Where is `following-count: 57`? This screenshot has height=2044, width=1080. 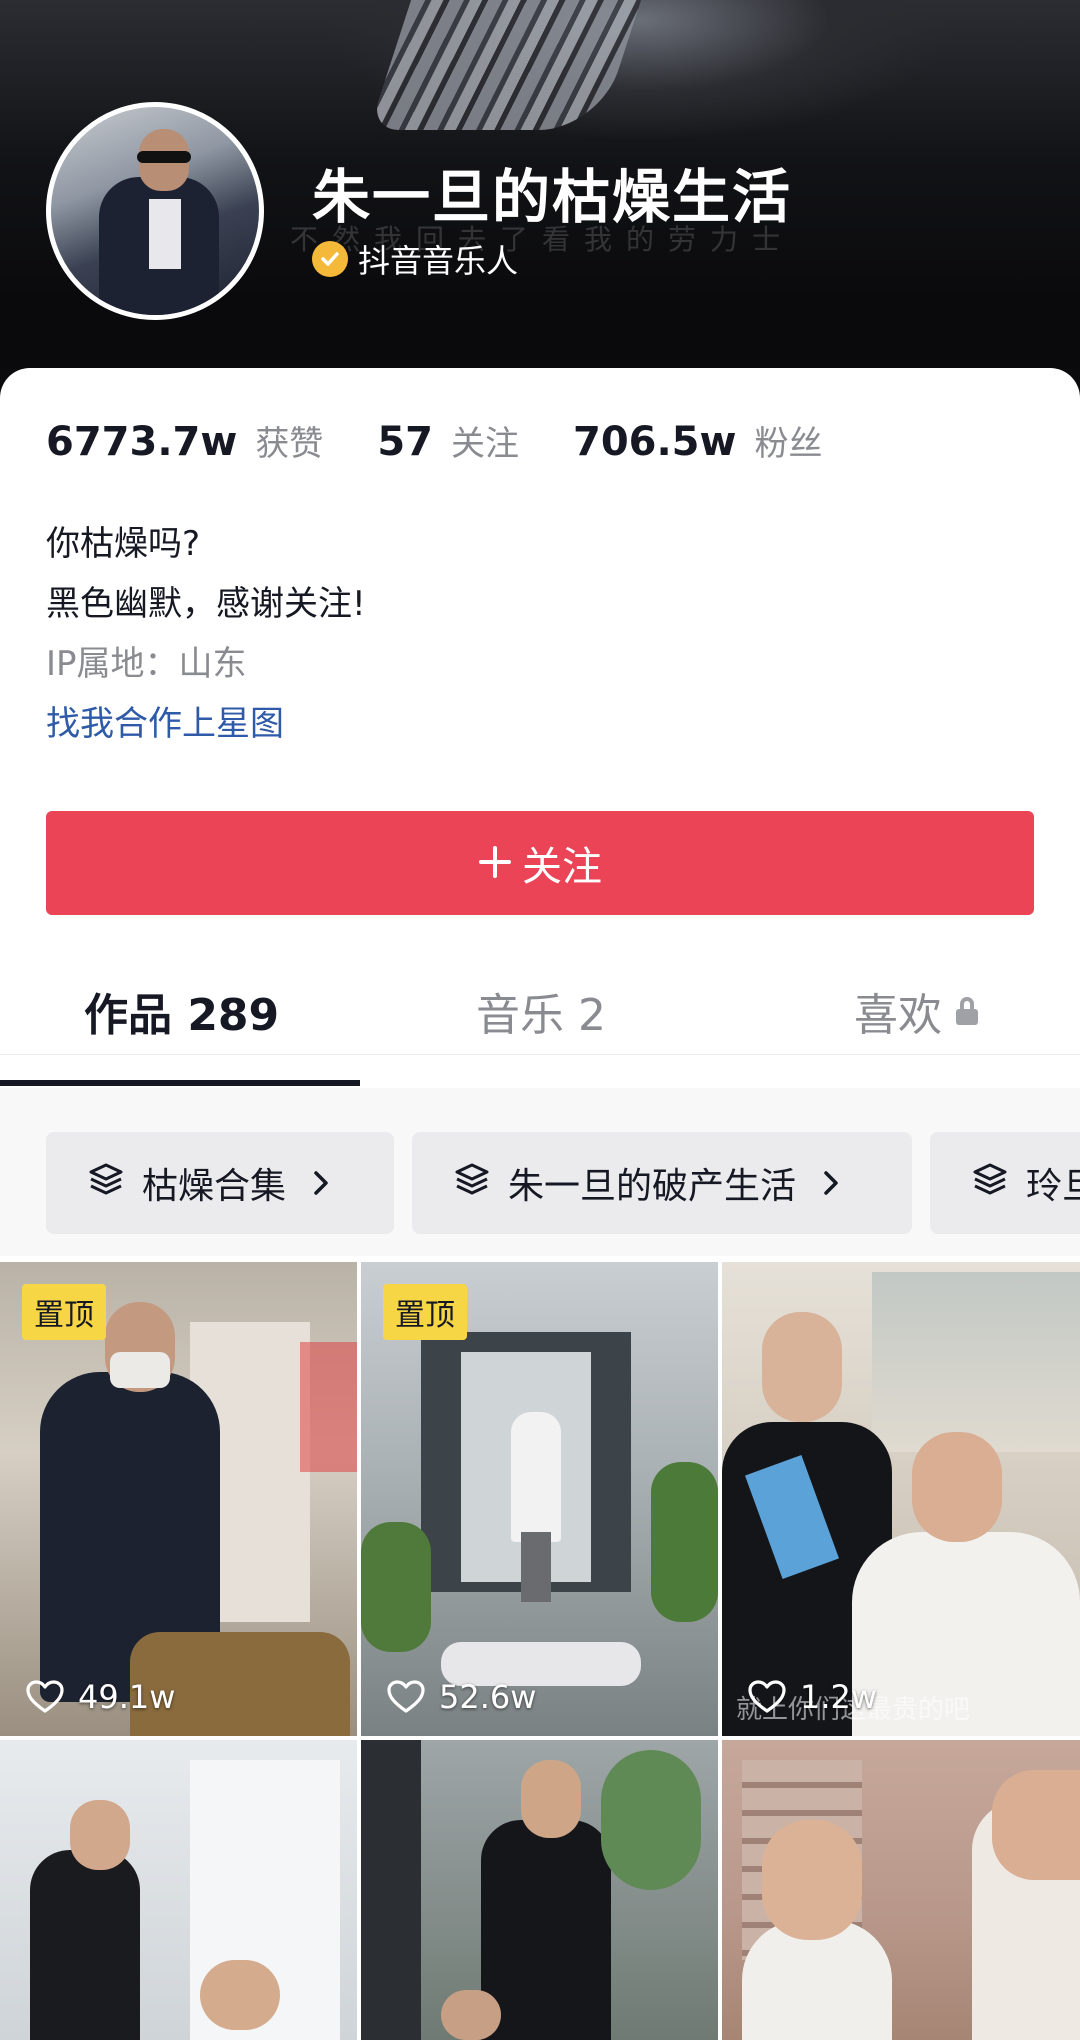 following-count: 57 is located at coordinates (405, 442).